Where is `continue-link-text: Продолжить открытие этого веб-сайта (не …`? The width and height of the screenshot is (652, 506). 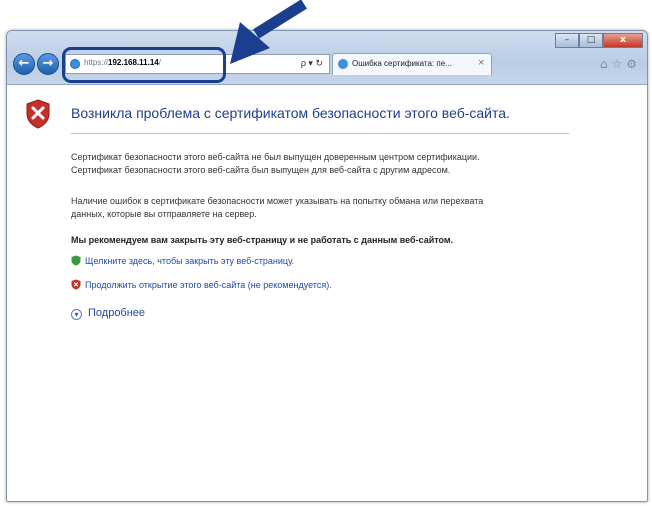
continue-link-text: Продолжить открытие этого веб-сайта (не … is located at coordinates (208, 285).